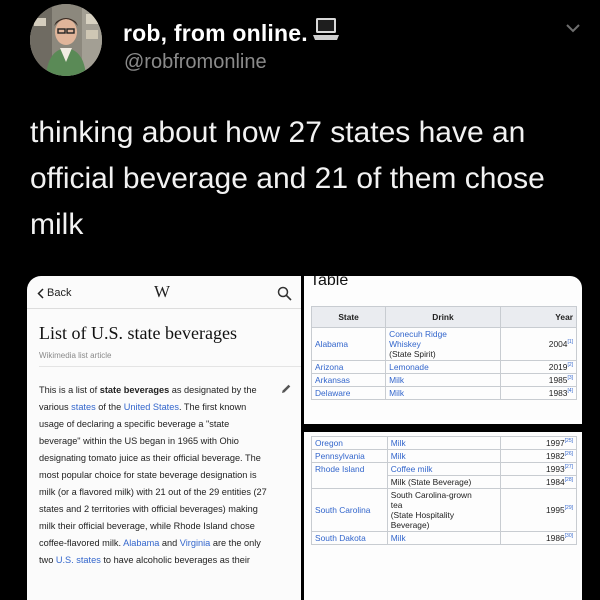 The height and width of the screenshot is (600, 600). I want to click on link-virginia: Virginia, so click(195, 543).